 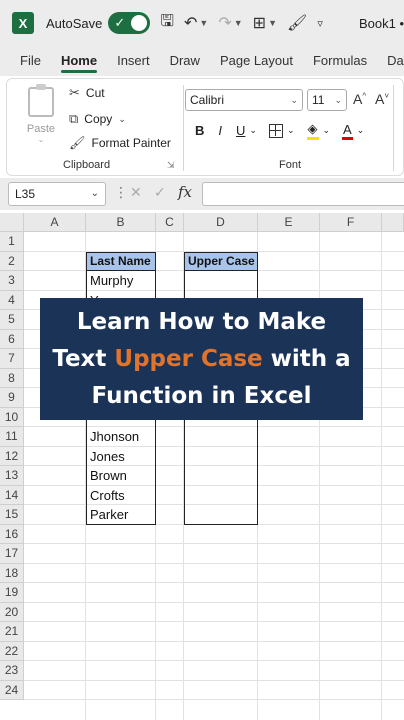 What do you see at coordinates (361, 130) in the screenshot?
I see `font-color-dropdown-icon: ⌄` at bounding box center [361, 130].